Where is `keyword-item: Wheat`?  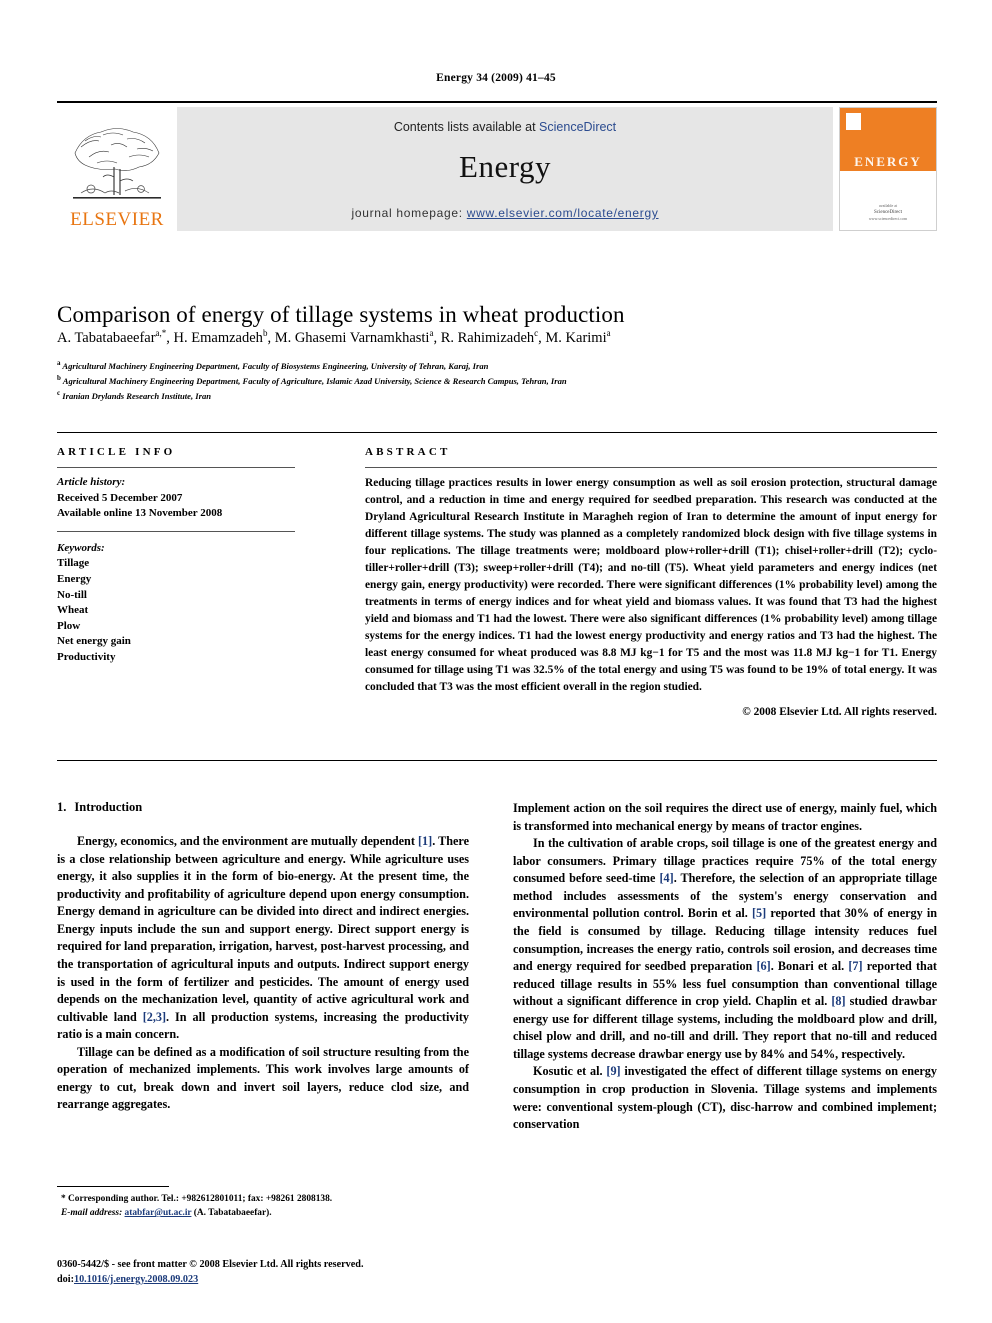
keyword-item: Wheat is located at coordinates (73, 610).